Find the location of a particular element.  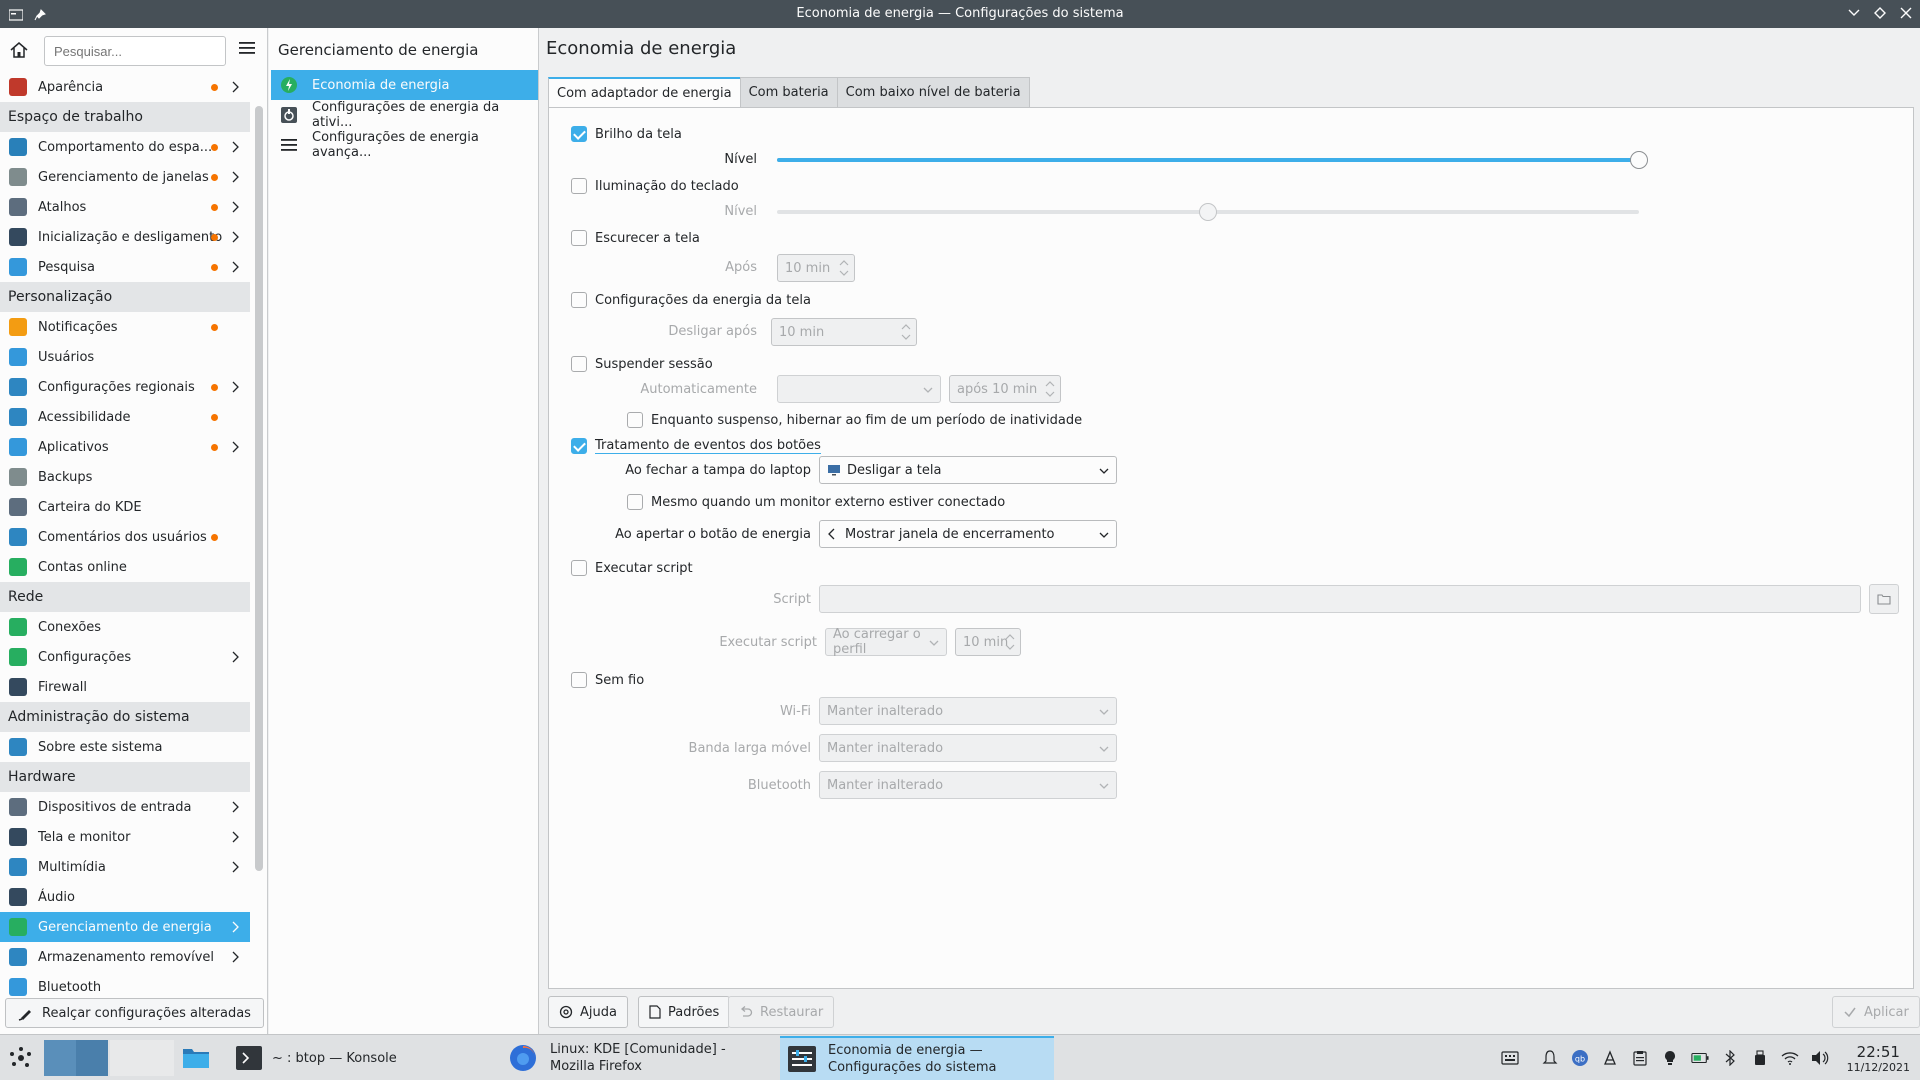

wifi-icon is located at coordinates (1790, 1058).